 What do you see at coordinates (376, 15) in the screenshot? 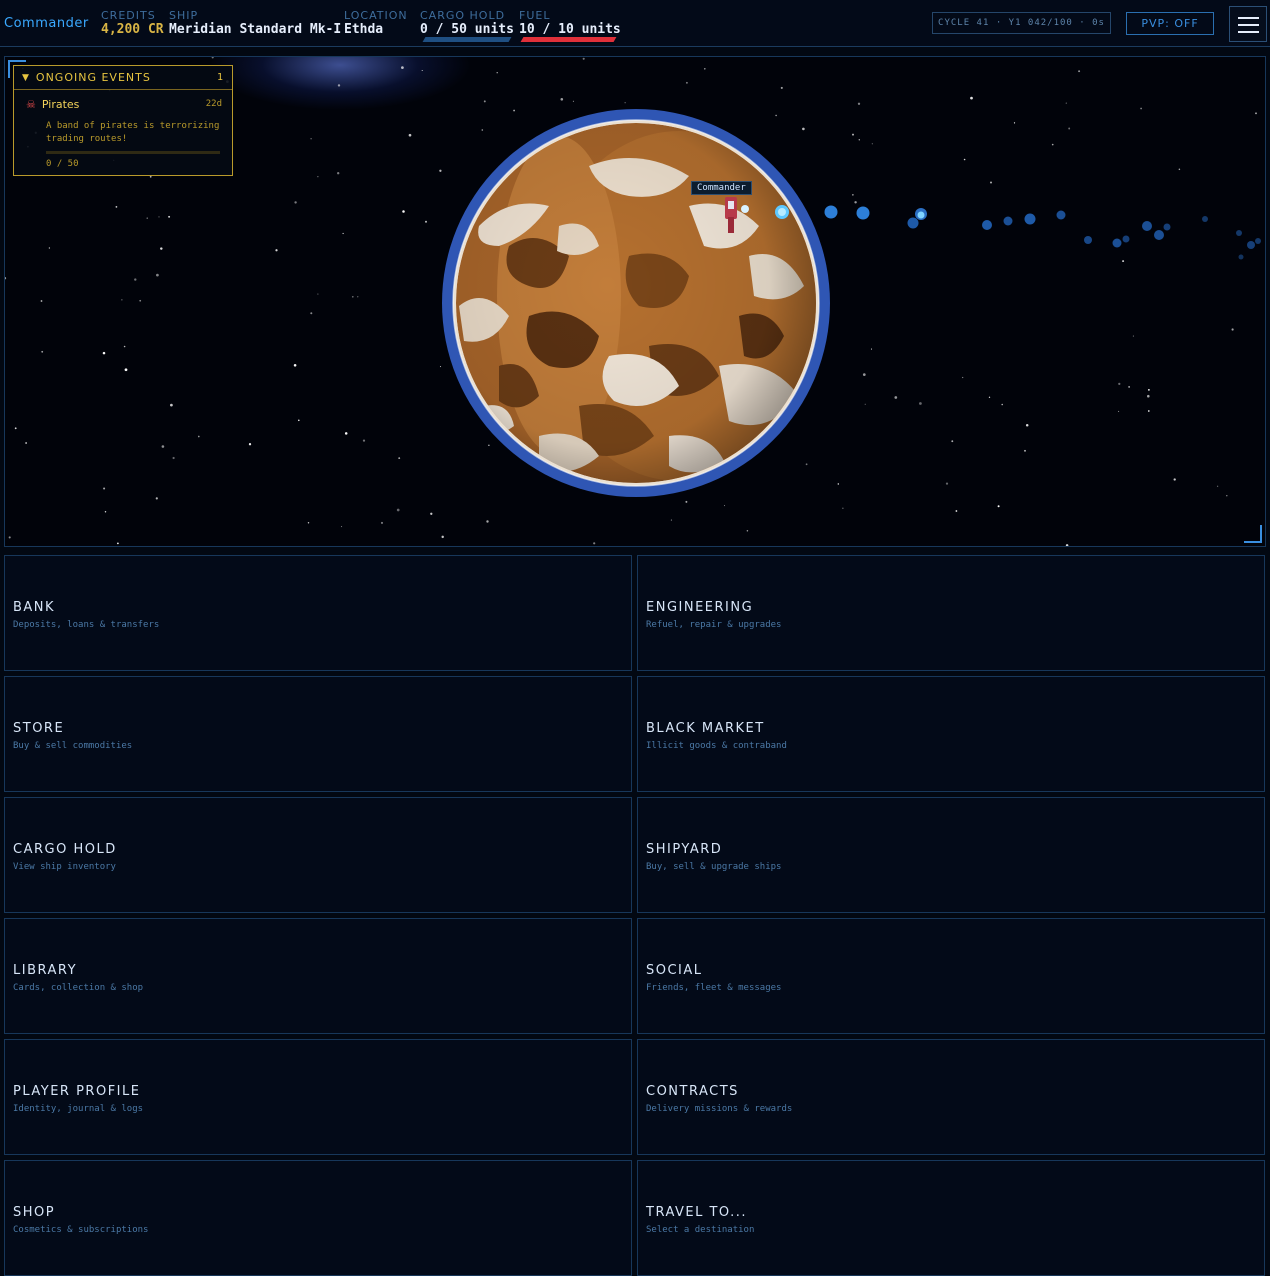
I see `location-label: LOCATION` at bounding box center [376, 15].